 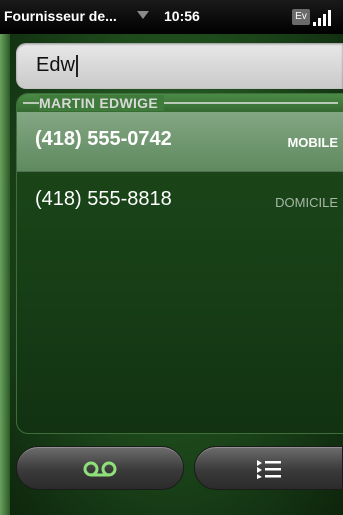 I want to click on contact-name-header: MARTIN EDWIGE, so click(x=180, y=103).